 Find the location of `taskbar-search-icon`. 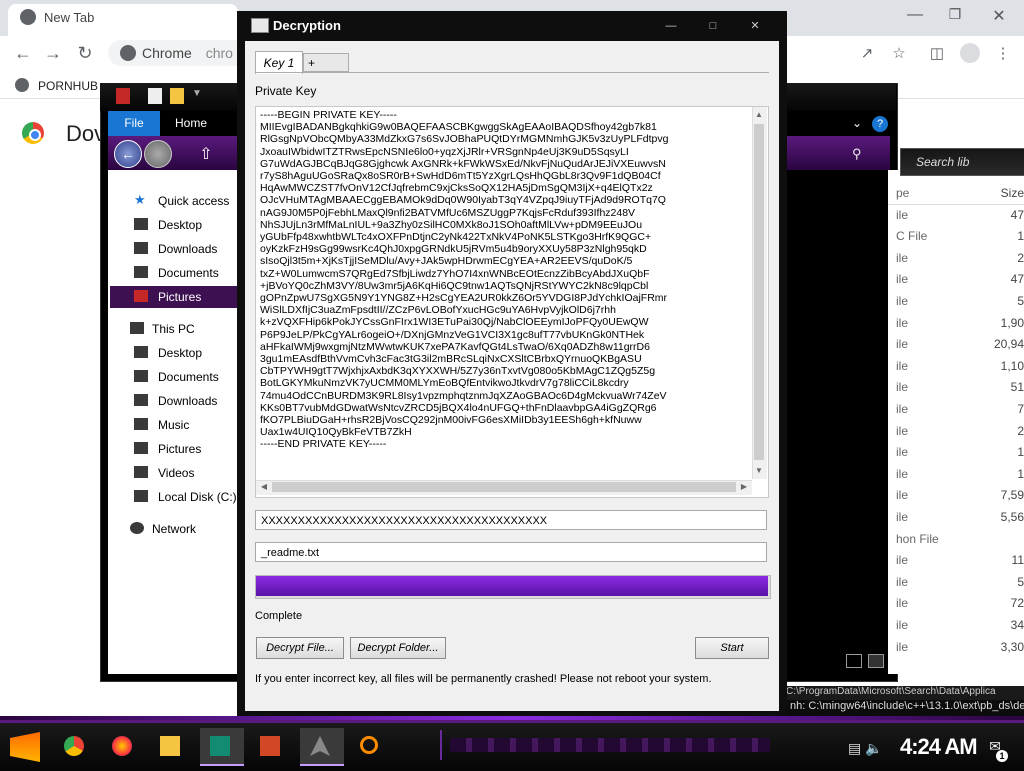

taskbar-search-icon is located at coordinates (370, 746).